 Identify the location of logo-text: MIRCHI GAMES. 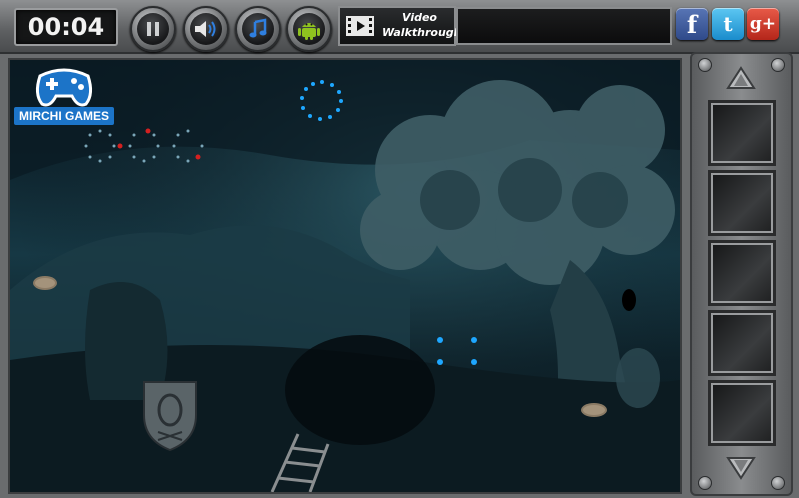
(64, 116).